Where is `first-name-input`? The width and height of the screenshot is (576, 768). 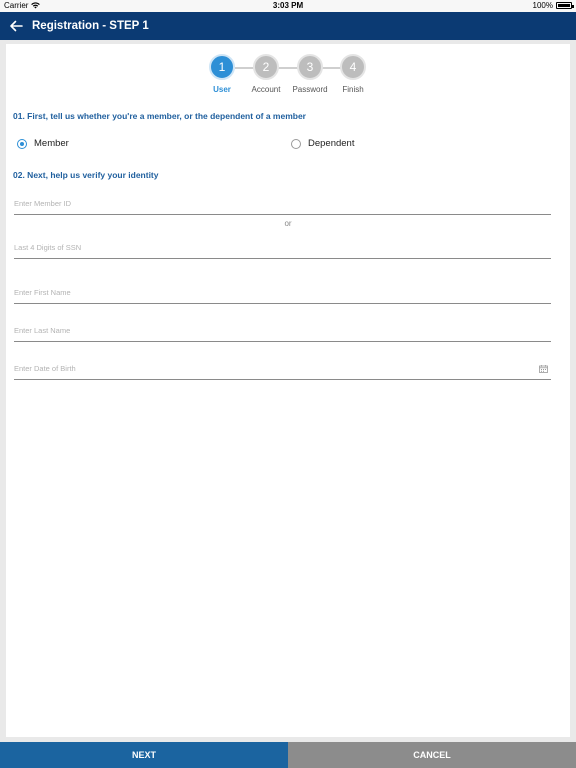 first-name-input is located at coordinates (282, 292).